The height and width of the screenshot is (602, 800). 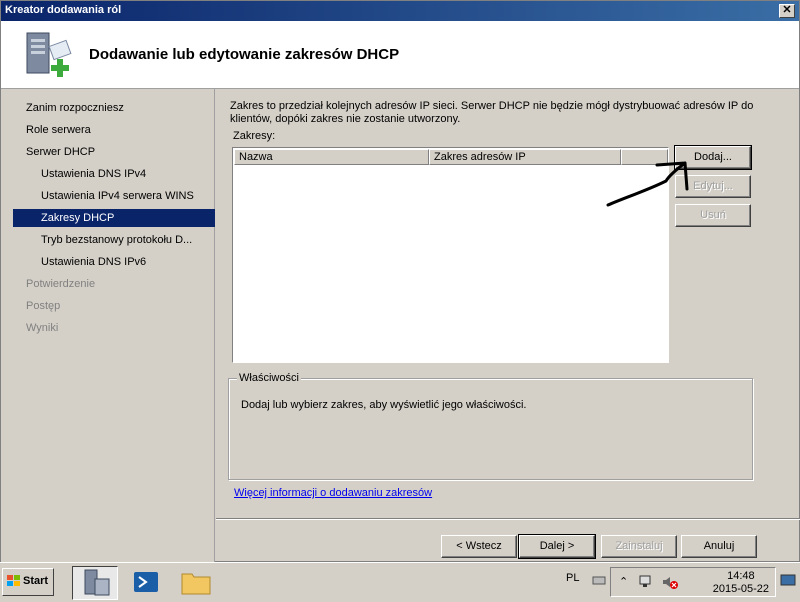 I want to click on install-button: Zainstaluj, so click(x=639, y=546).